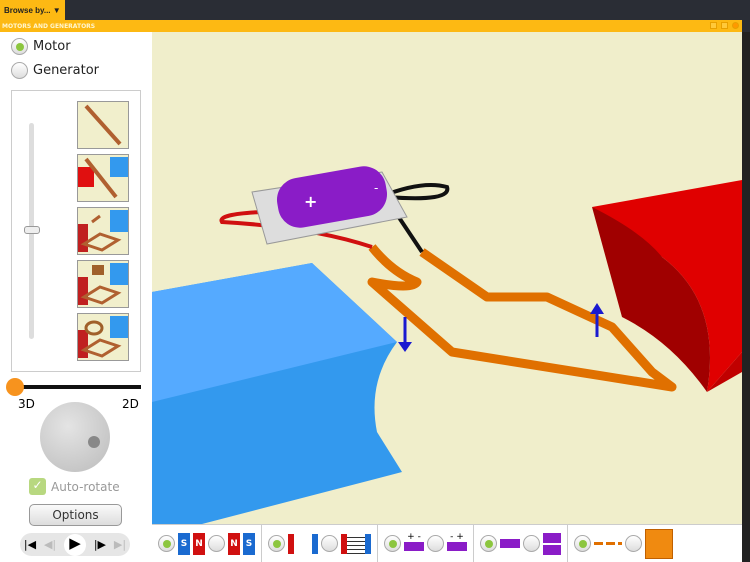  I want to click on knob-indicator, so click(94, 442).